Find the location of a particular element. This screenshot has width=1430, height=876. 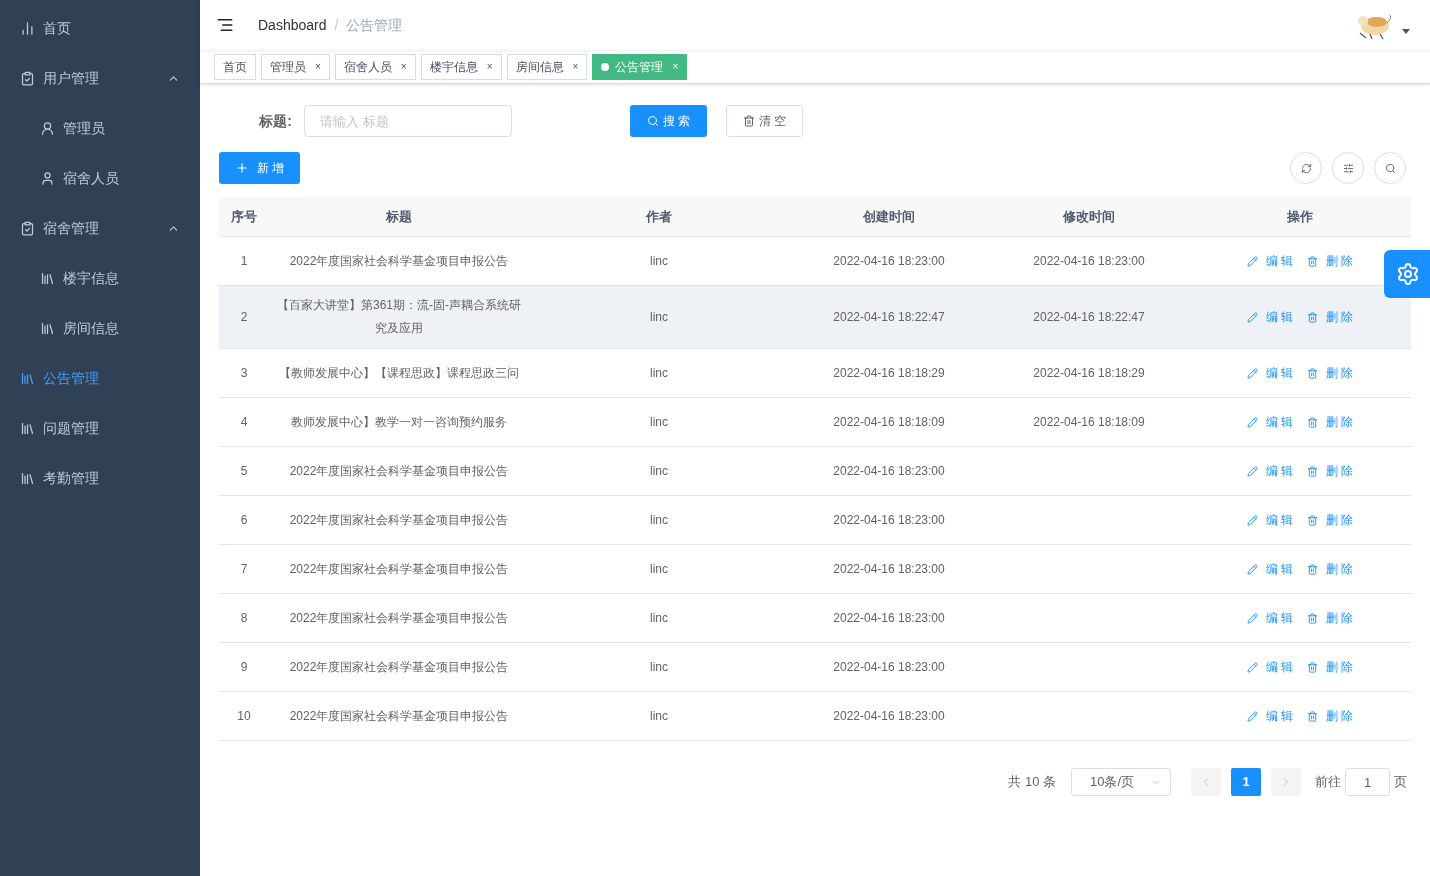

menu-icon is located at coordinates (225, 25).